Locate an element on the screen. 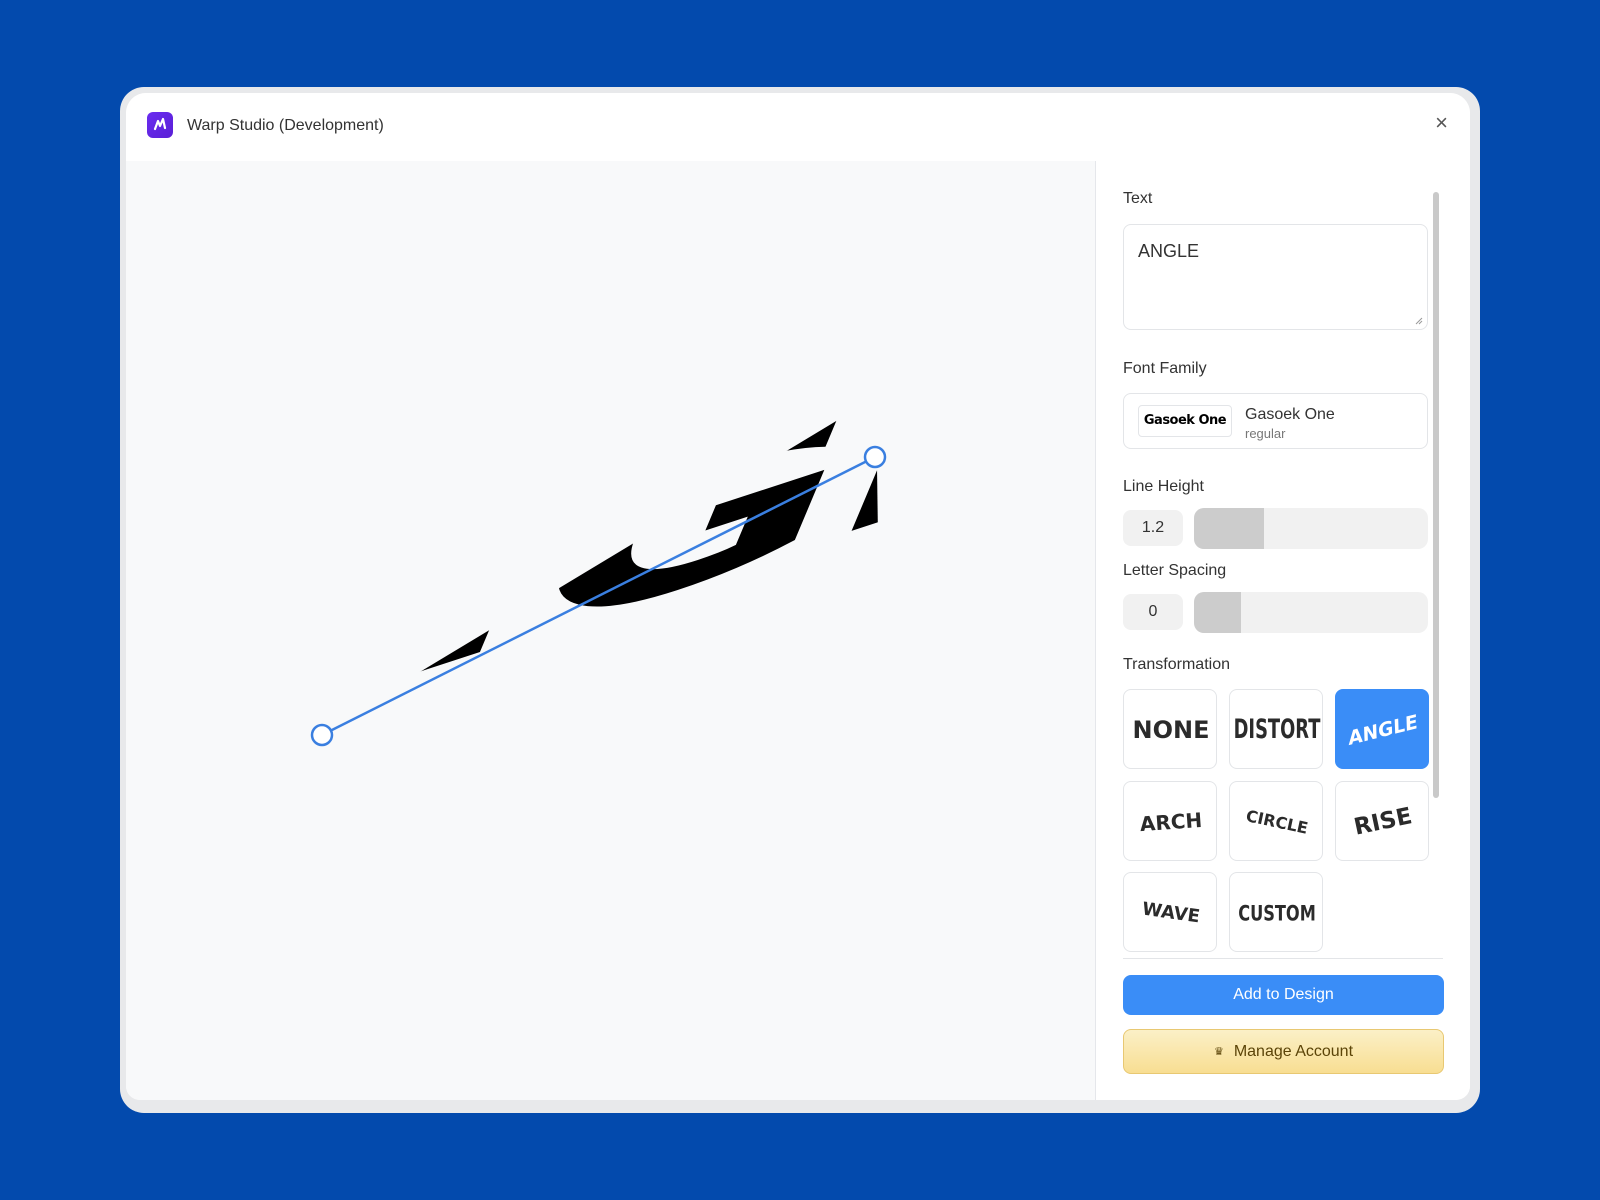 The image size is (1600, 1200). app-logo-icon is located at coordinates (160, 125).